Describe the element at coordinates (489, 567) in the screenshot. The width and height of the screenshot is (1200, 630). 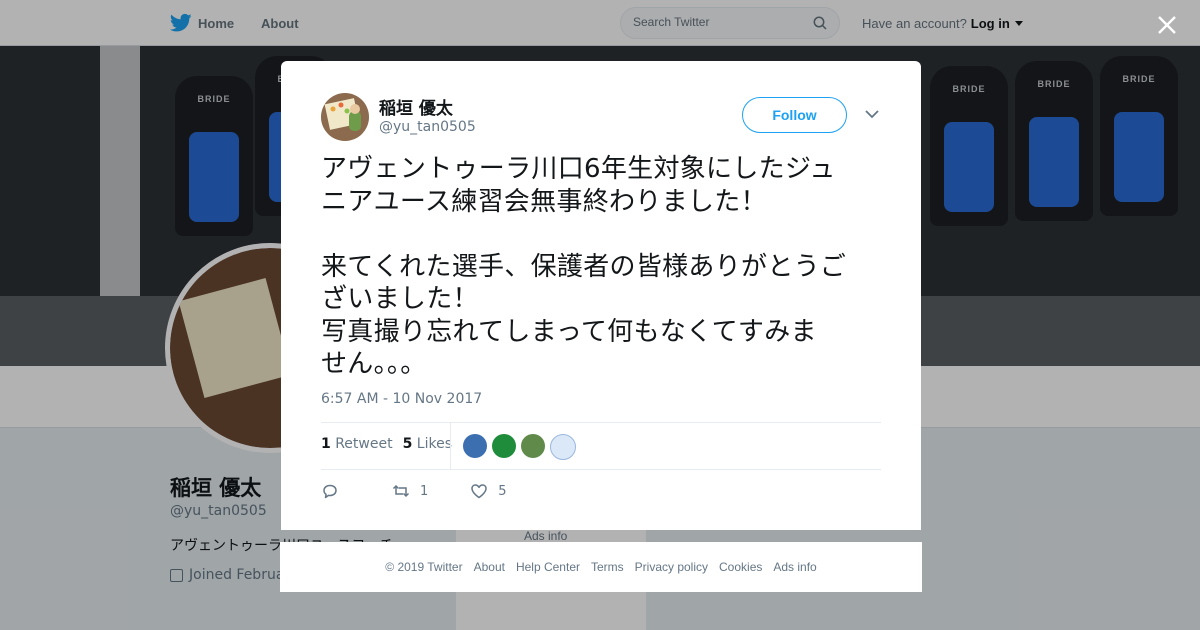
I see `footer-about-link: About` at that location.